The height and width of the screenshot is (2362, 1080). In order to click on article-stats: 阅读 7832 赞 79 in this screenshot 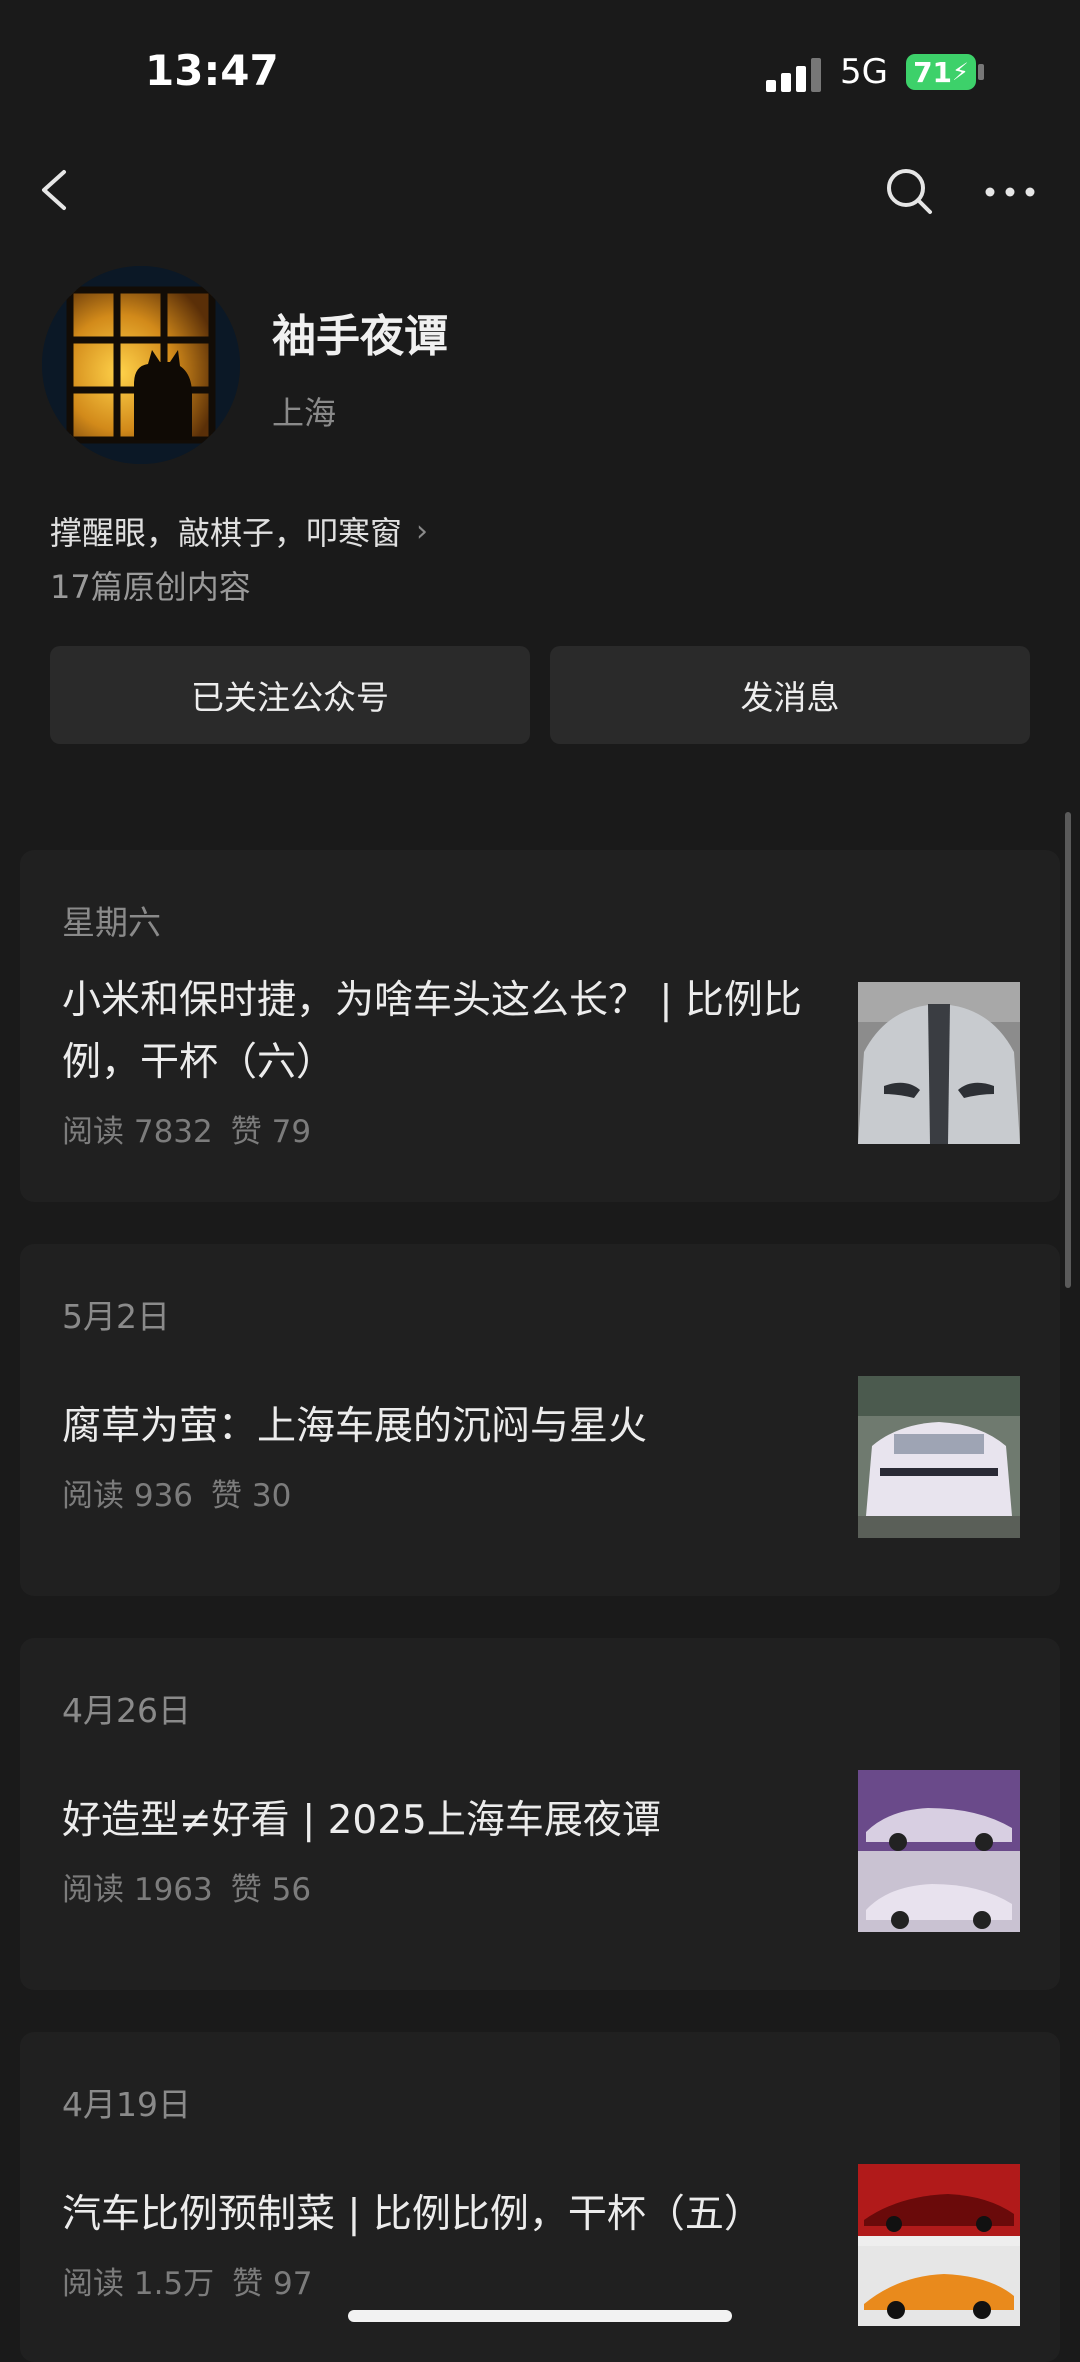, I will do `click(186, 1128)`.